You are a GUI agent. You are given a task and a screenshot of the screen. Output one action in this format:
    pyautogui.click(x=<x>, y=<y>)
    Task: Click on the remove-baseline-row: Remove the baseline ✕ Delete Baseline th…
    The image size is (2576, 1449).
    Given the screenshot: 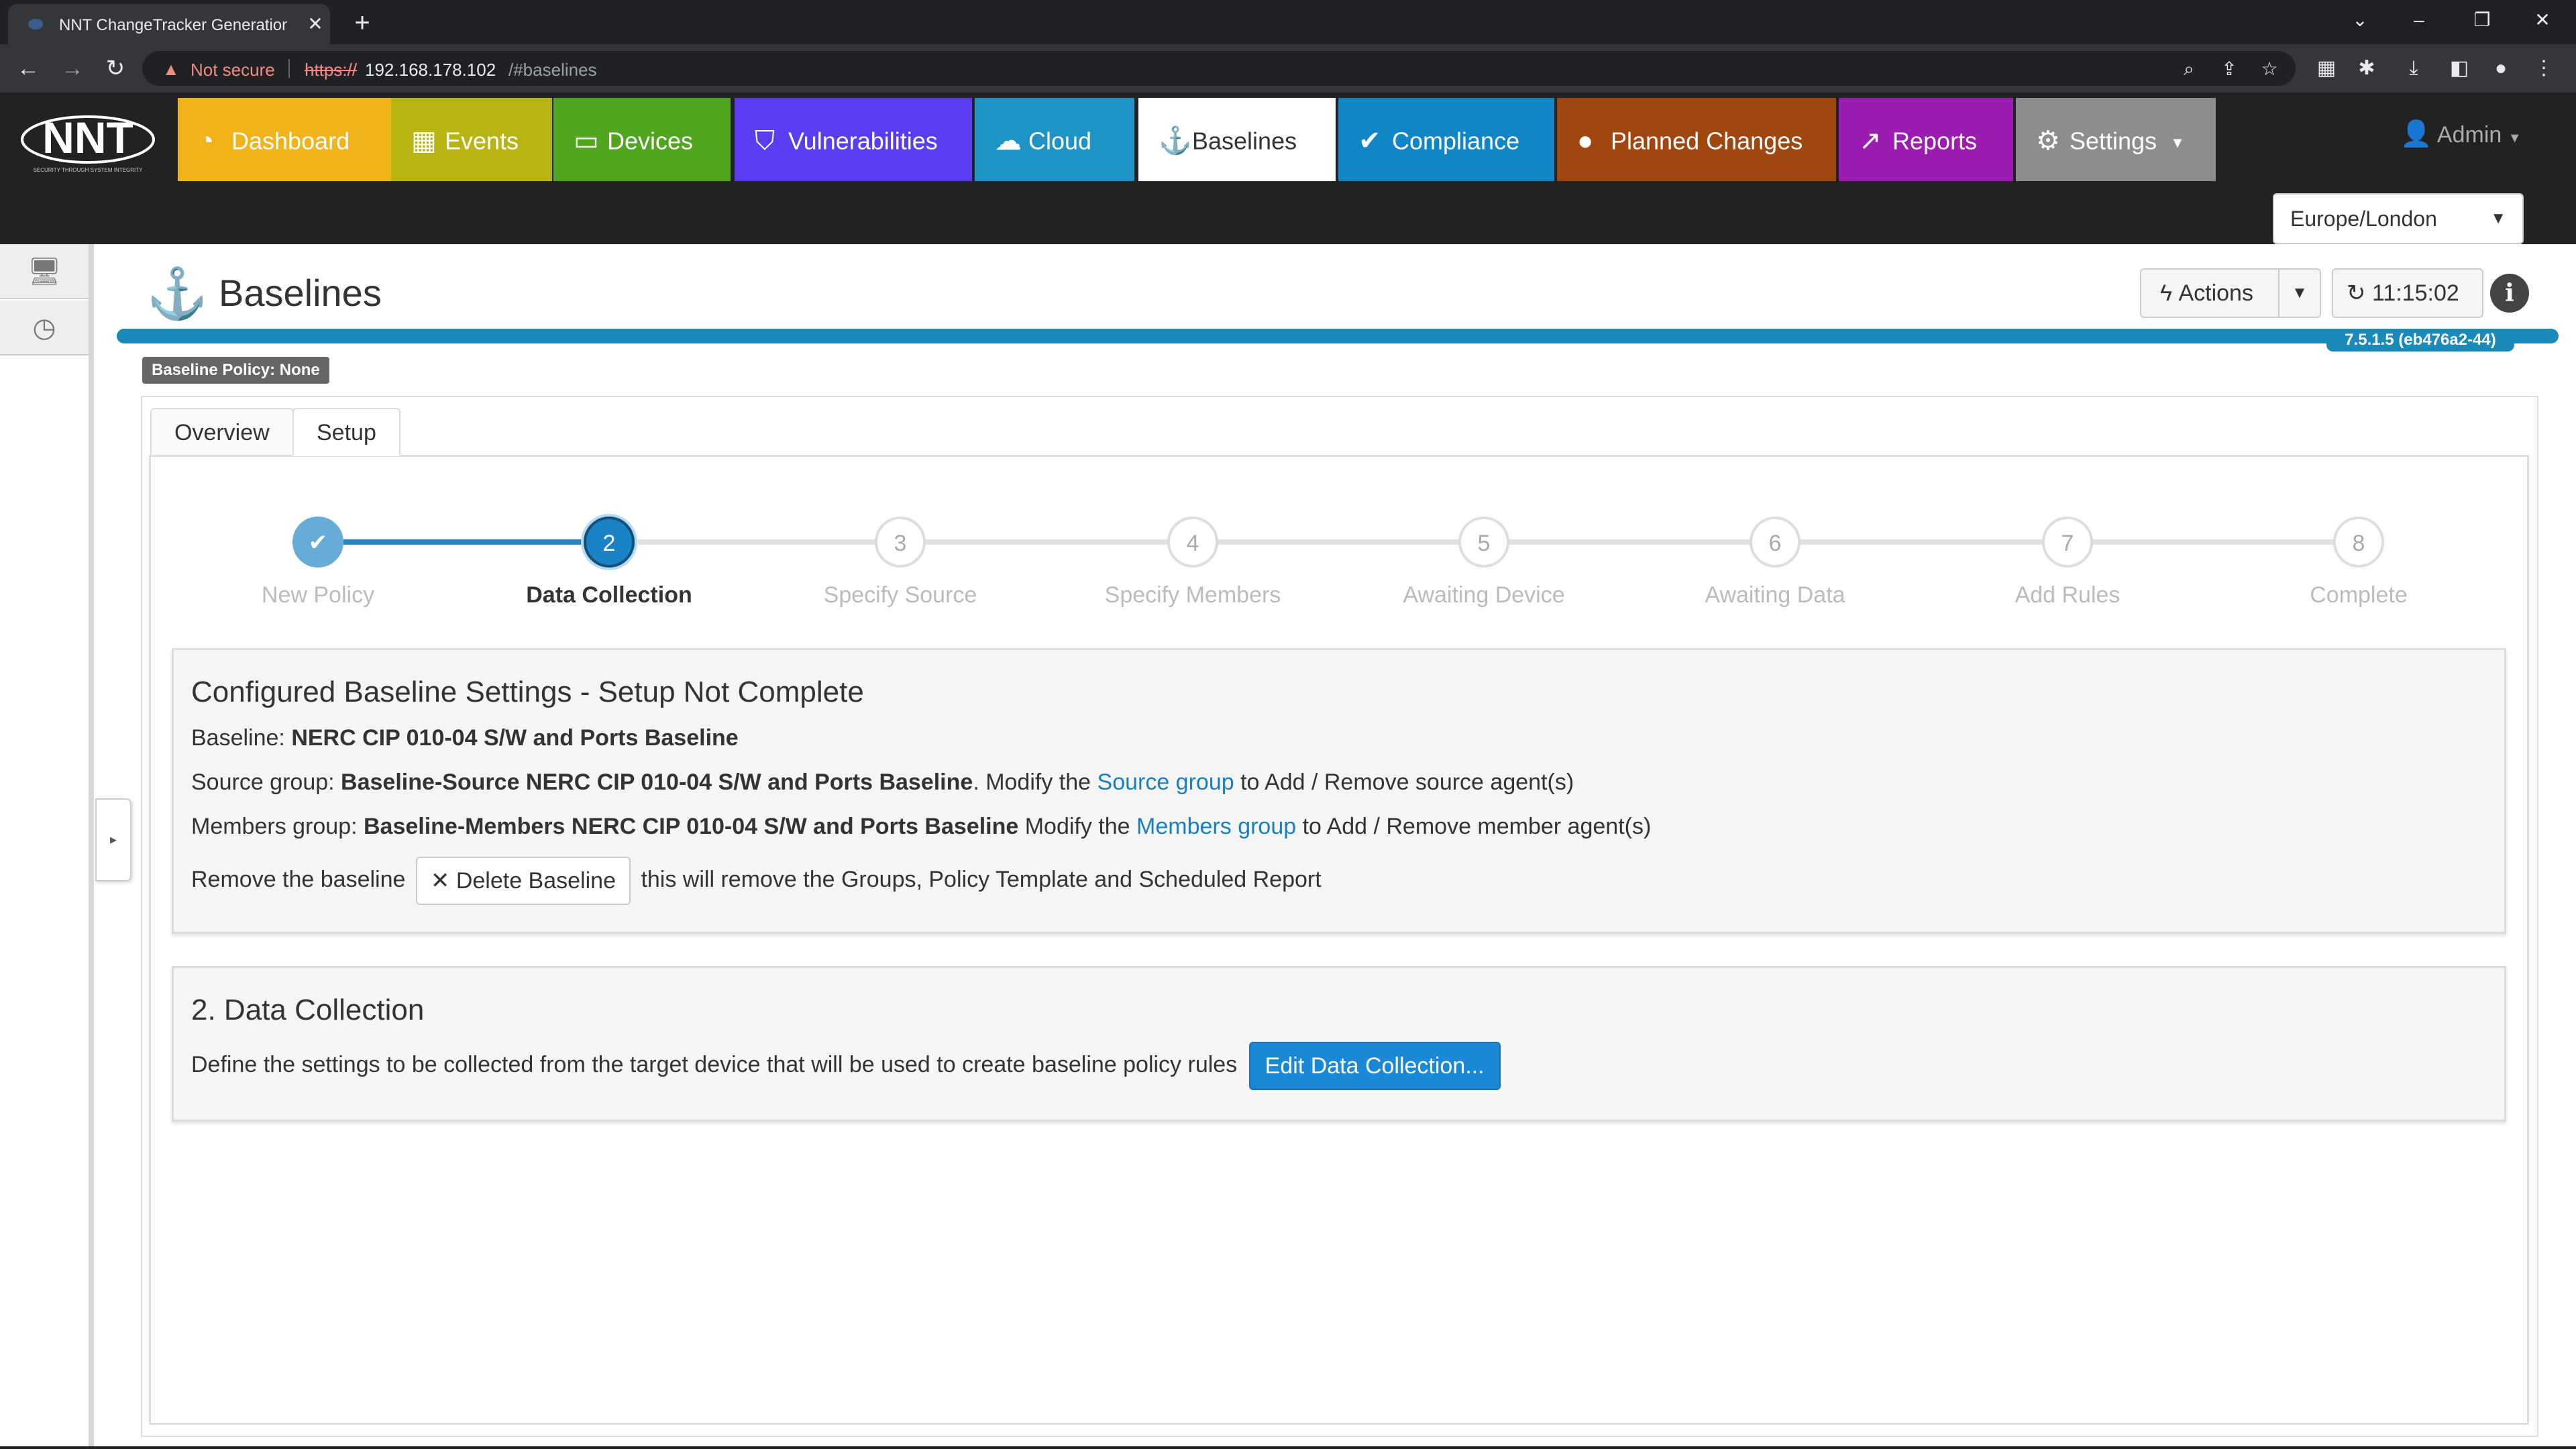 What is the action you would take?
    pyautogui.click(x=756, y=881)
    